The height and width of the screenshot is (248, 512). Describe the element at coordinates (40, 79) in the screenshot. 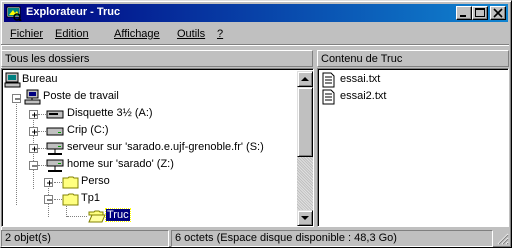

I see `tree-item-label: Bureau` at that location.